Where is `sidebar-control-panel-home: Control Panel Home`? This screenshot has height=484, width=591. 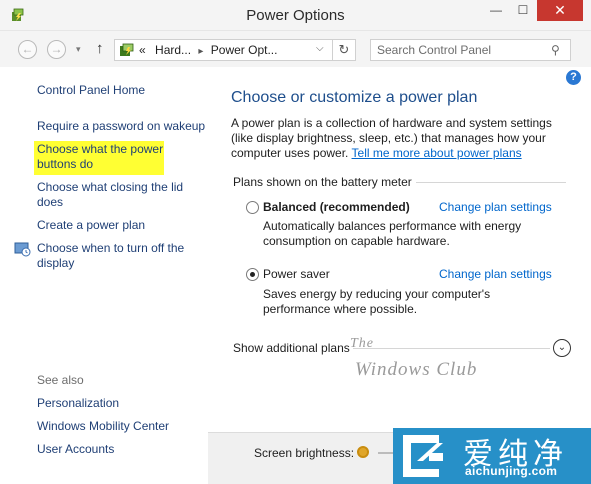
sidebar-control-panel-home: Control Panel Home is located at coordinates (91, 90).